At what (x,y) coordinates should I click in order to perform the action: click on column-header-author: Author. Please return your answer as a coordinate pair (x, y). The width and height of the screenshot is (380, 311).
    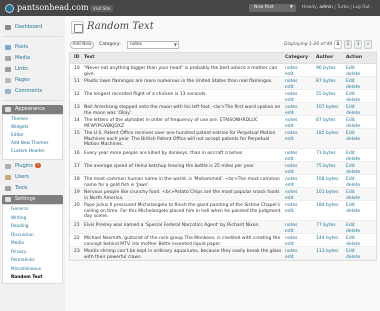
    Looking at the image, I should click on (324, 57).